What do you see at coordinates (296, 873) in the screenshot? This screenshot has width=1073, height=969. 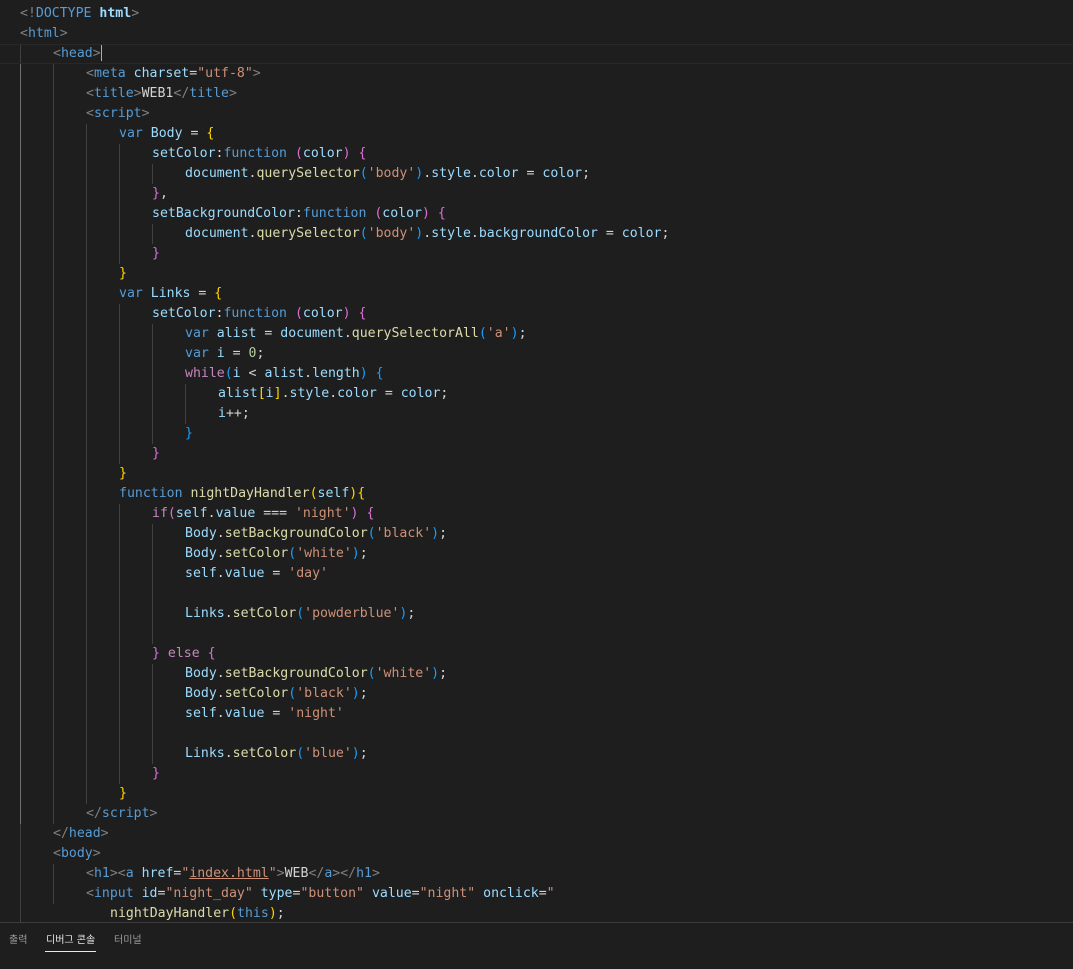 I see `code-token: WEB` at bounding box center [296, 873].